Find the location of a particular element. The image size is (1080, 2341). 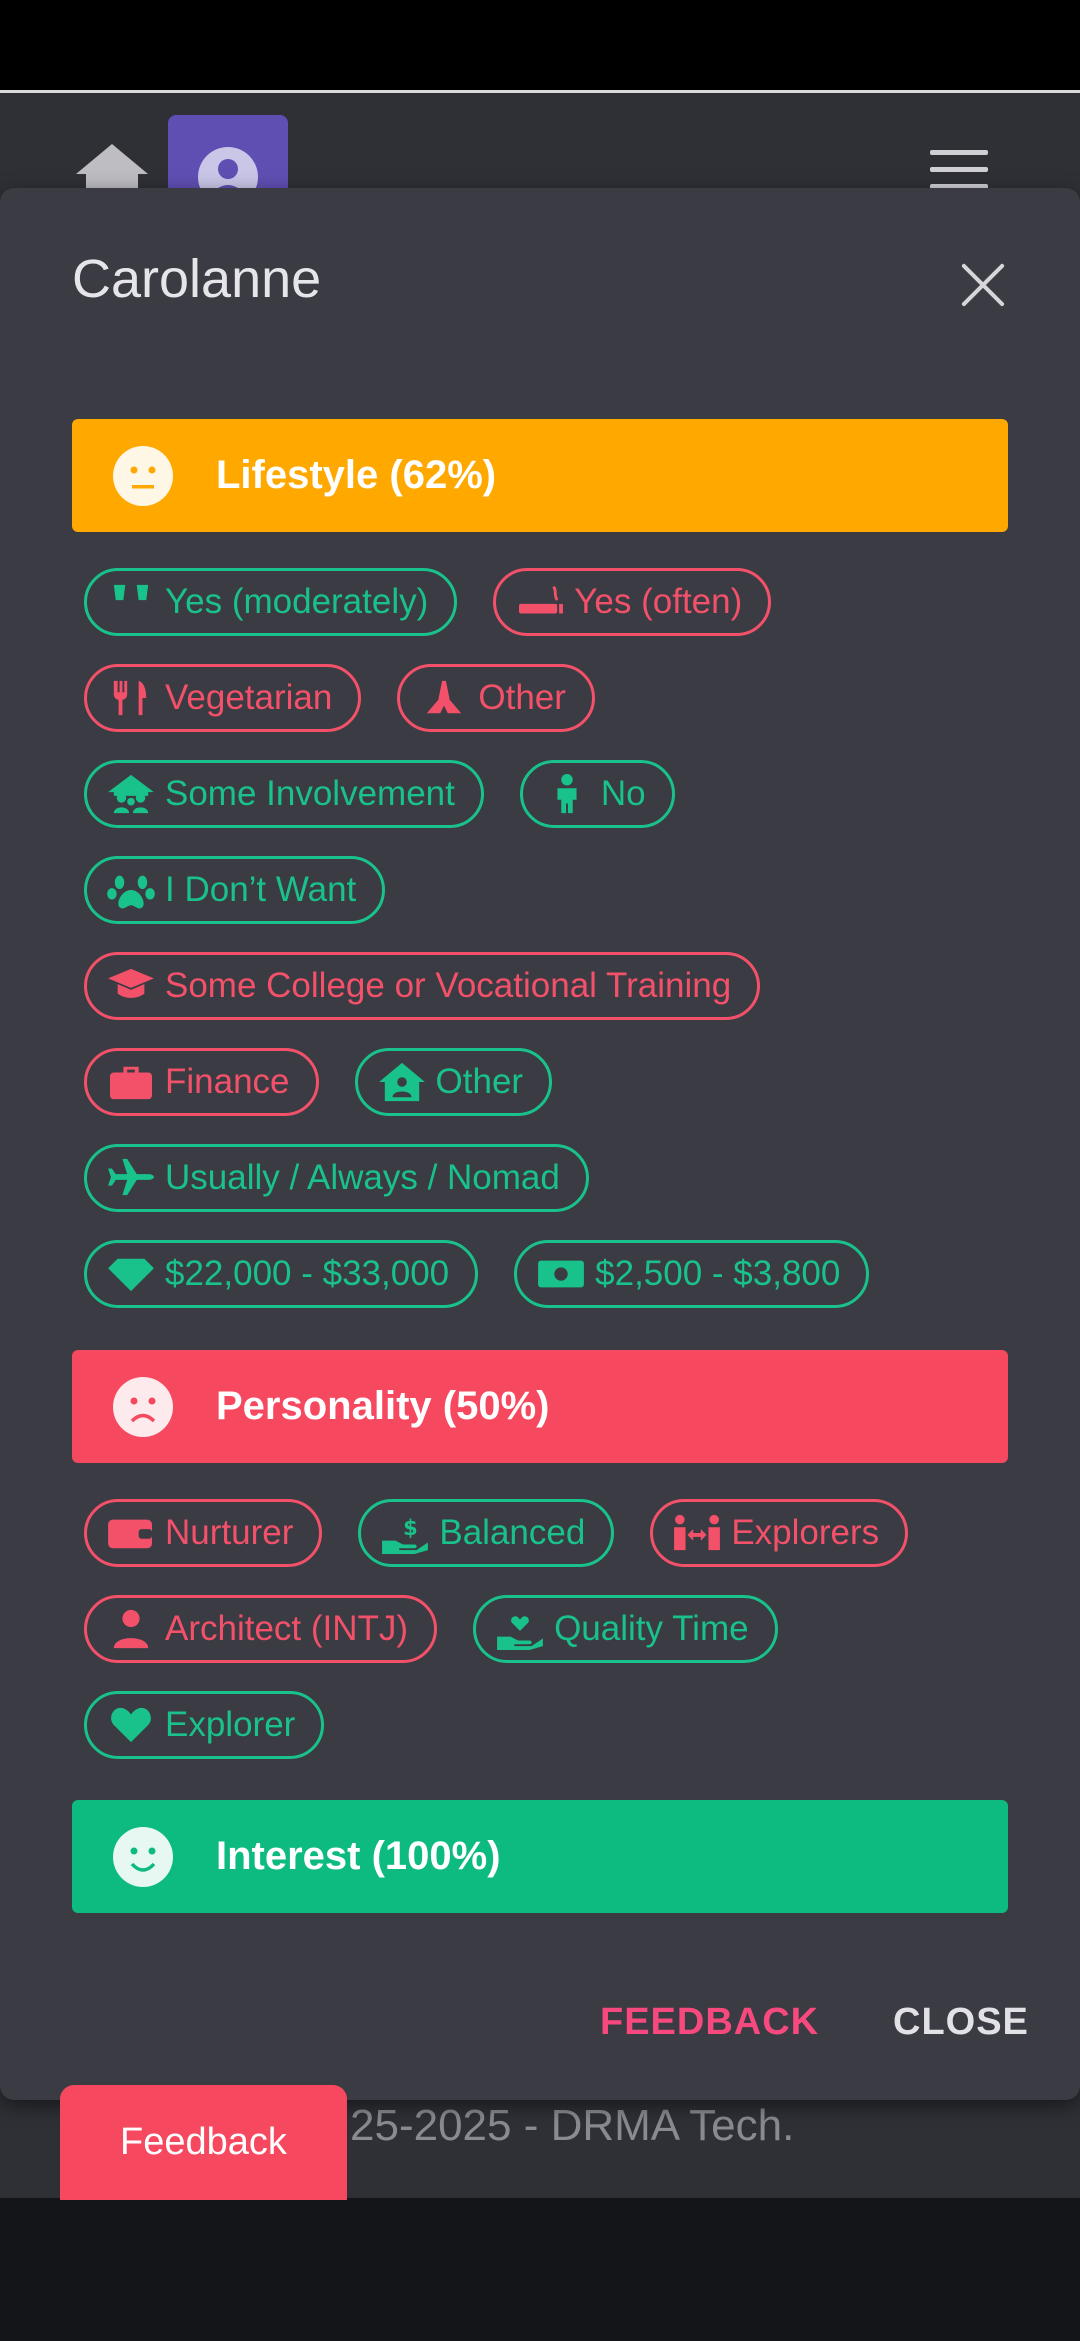

sad-face-icon is located at coordinates (143, 1406).